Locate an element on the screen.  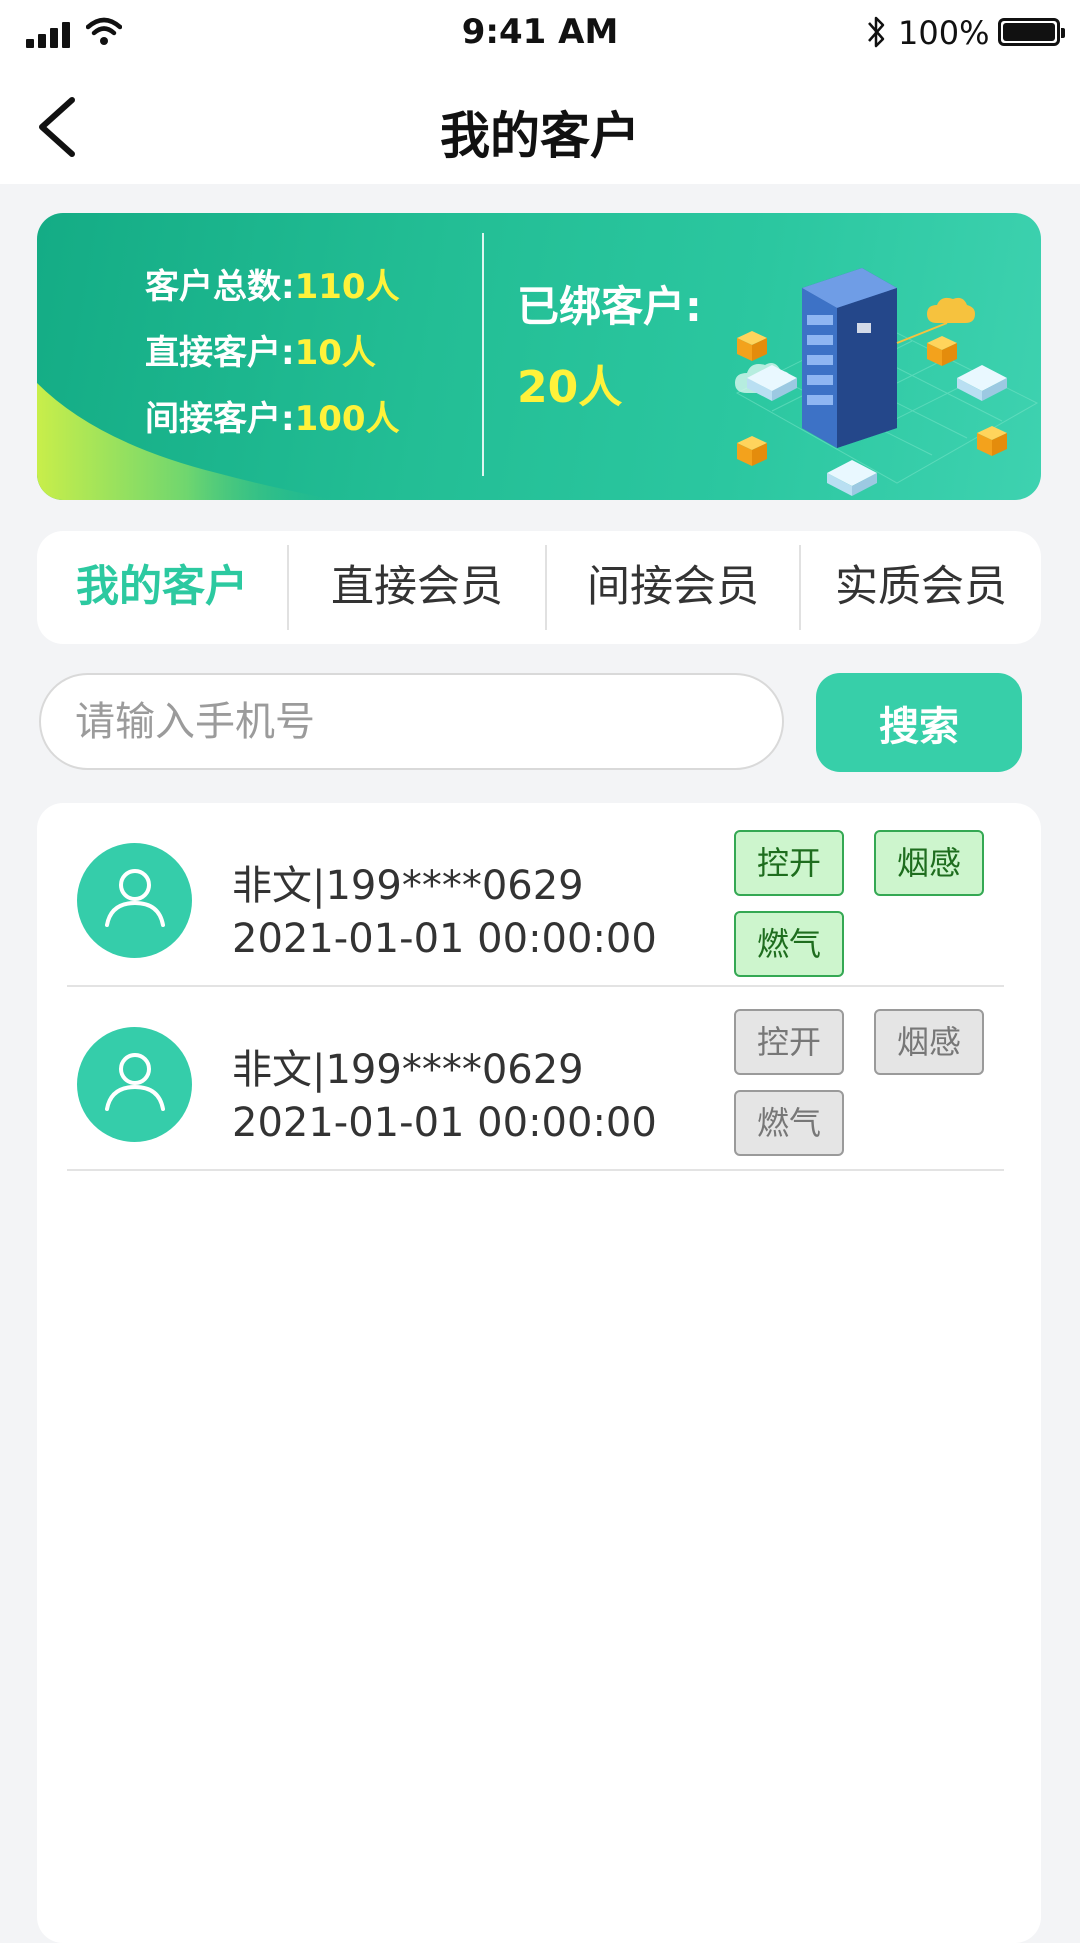
bound-customers-value: 20人 is located at coordinates (570, 387).